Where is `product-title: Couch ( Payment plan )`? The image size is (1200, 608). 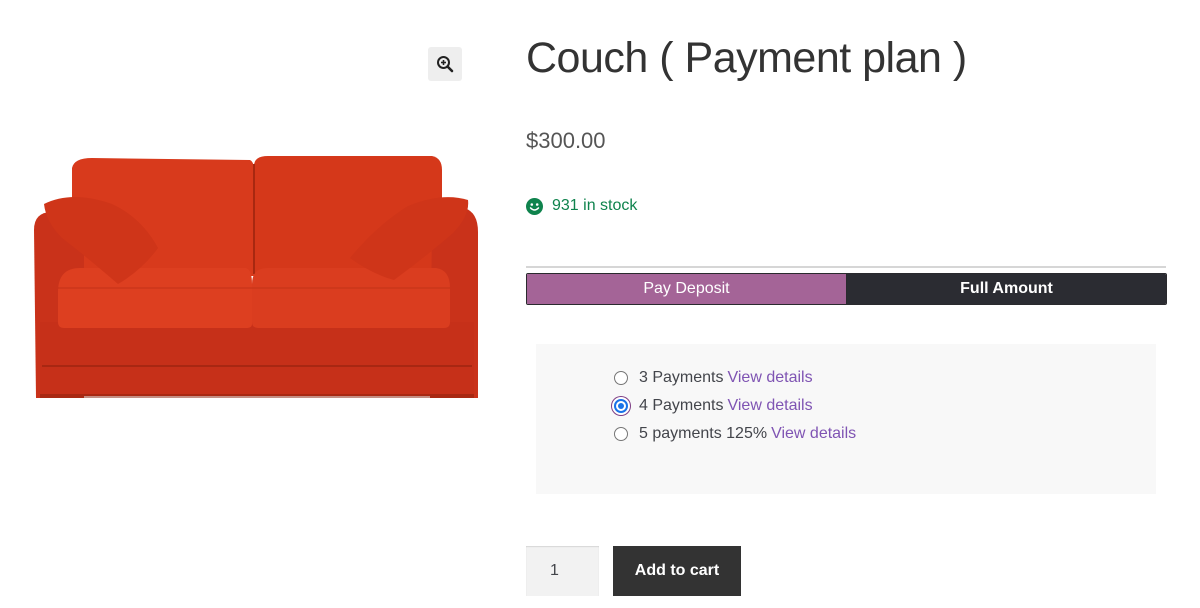
product-title: Couch ( Payment plan ) is located at coordinates (746, 58).